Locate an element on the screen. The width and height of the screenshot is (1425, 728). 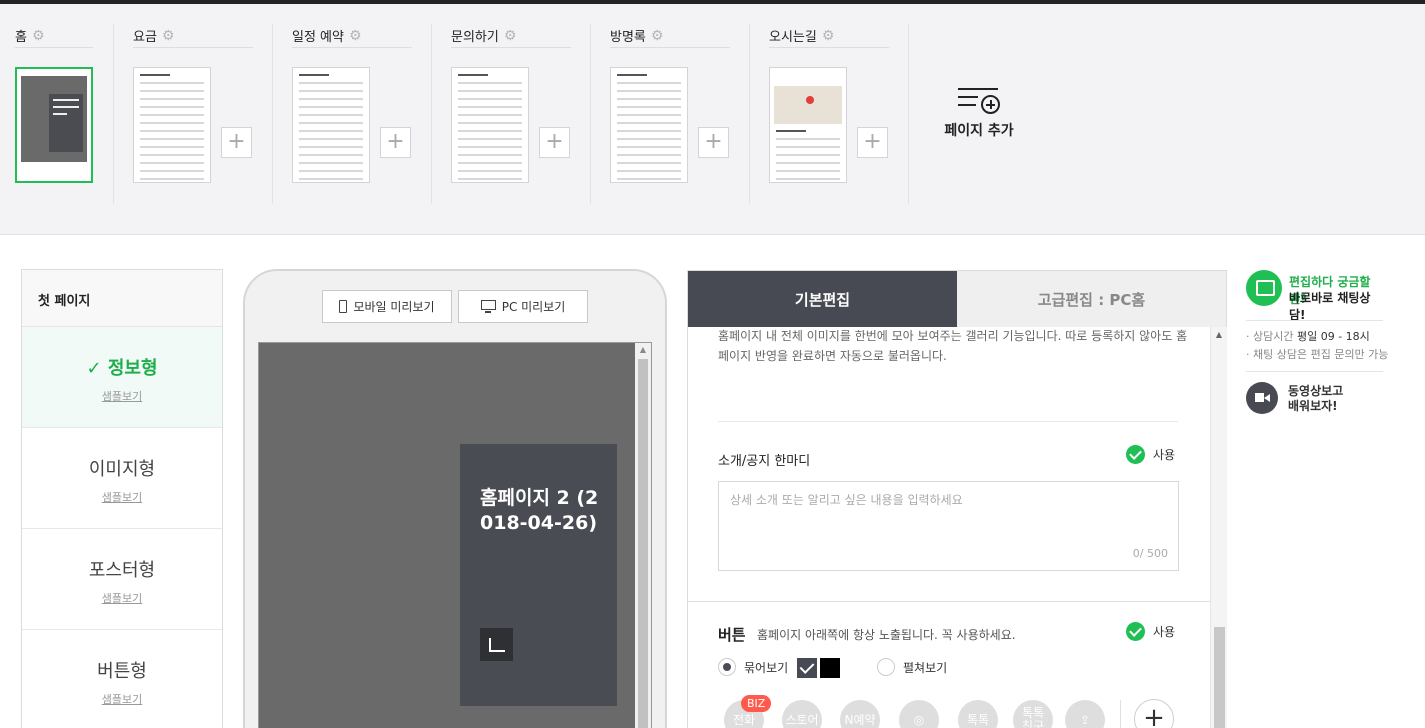
location-pin-icon: ◎ is located at coordinates (919, 719).